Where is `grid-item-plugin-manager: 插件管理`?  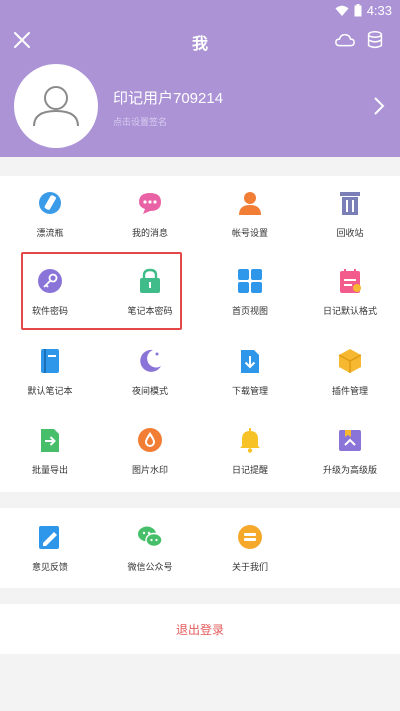 grid-item-plugin-manager: 插件管理 is located at coordinates (350, 372).